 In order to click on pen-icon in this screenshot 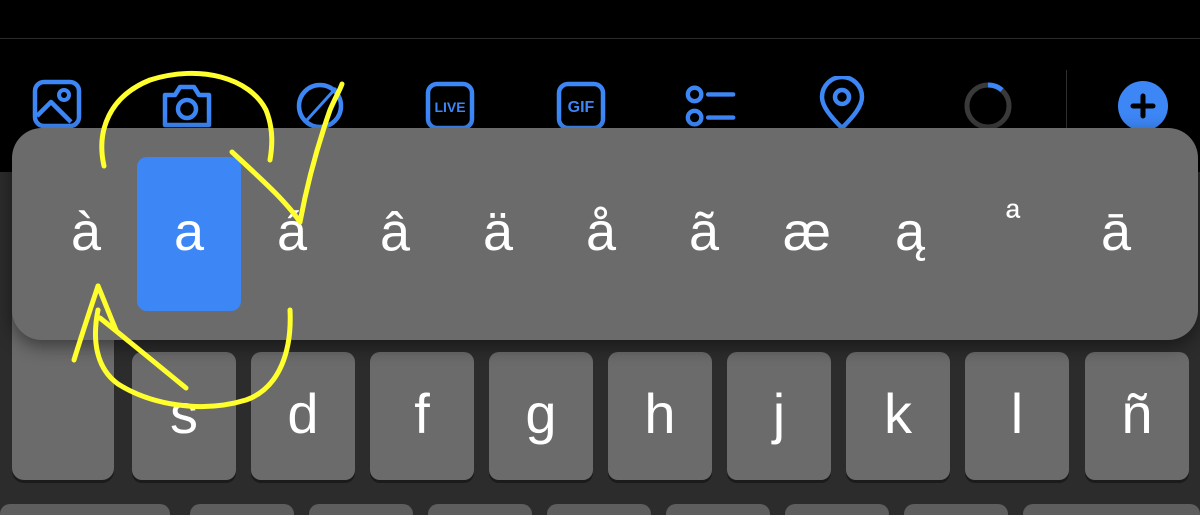, I will do `click(320, 106)`.